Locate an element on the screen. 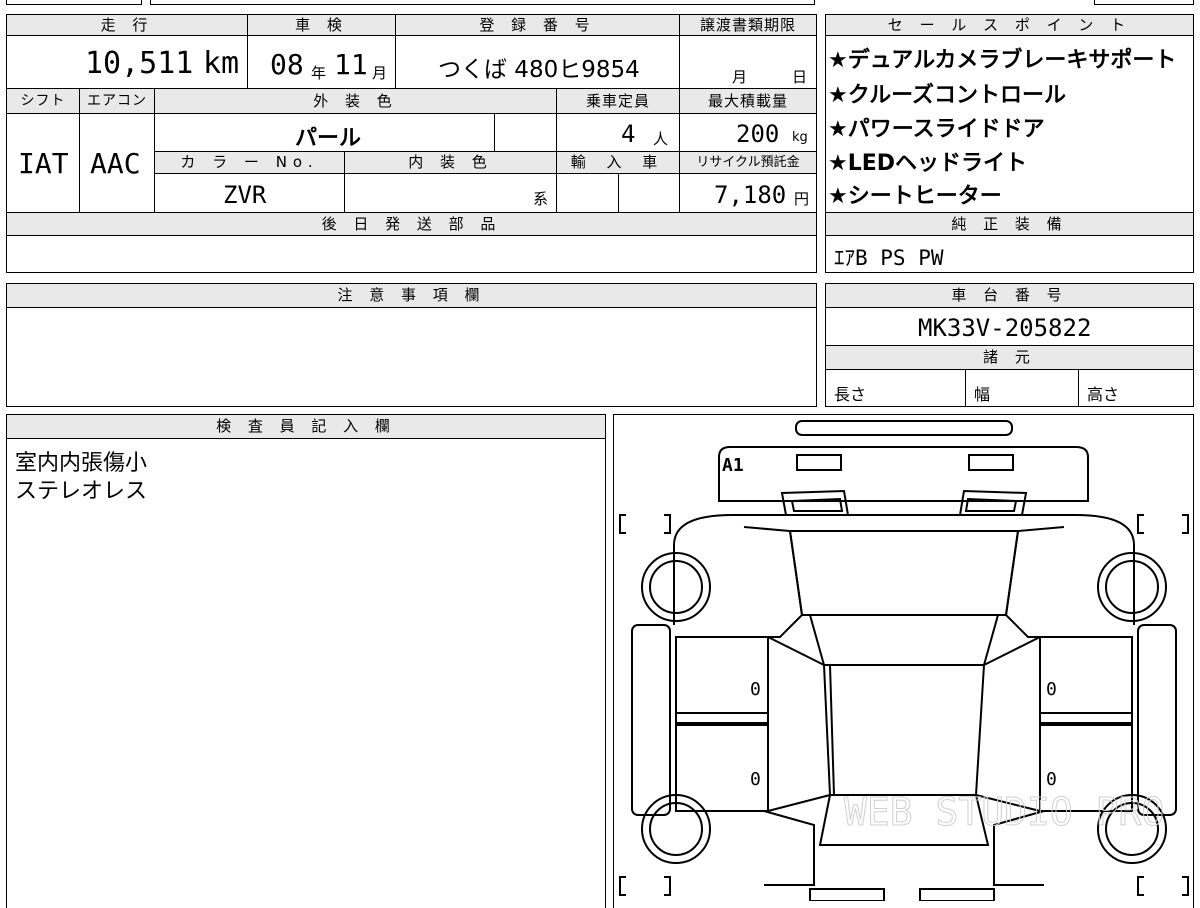 The image size is (1200, 908). interior-color-suffix: 系 is located at coordinates (541, 199).